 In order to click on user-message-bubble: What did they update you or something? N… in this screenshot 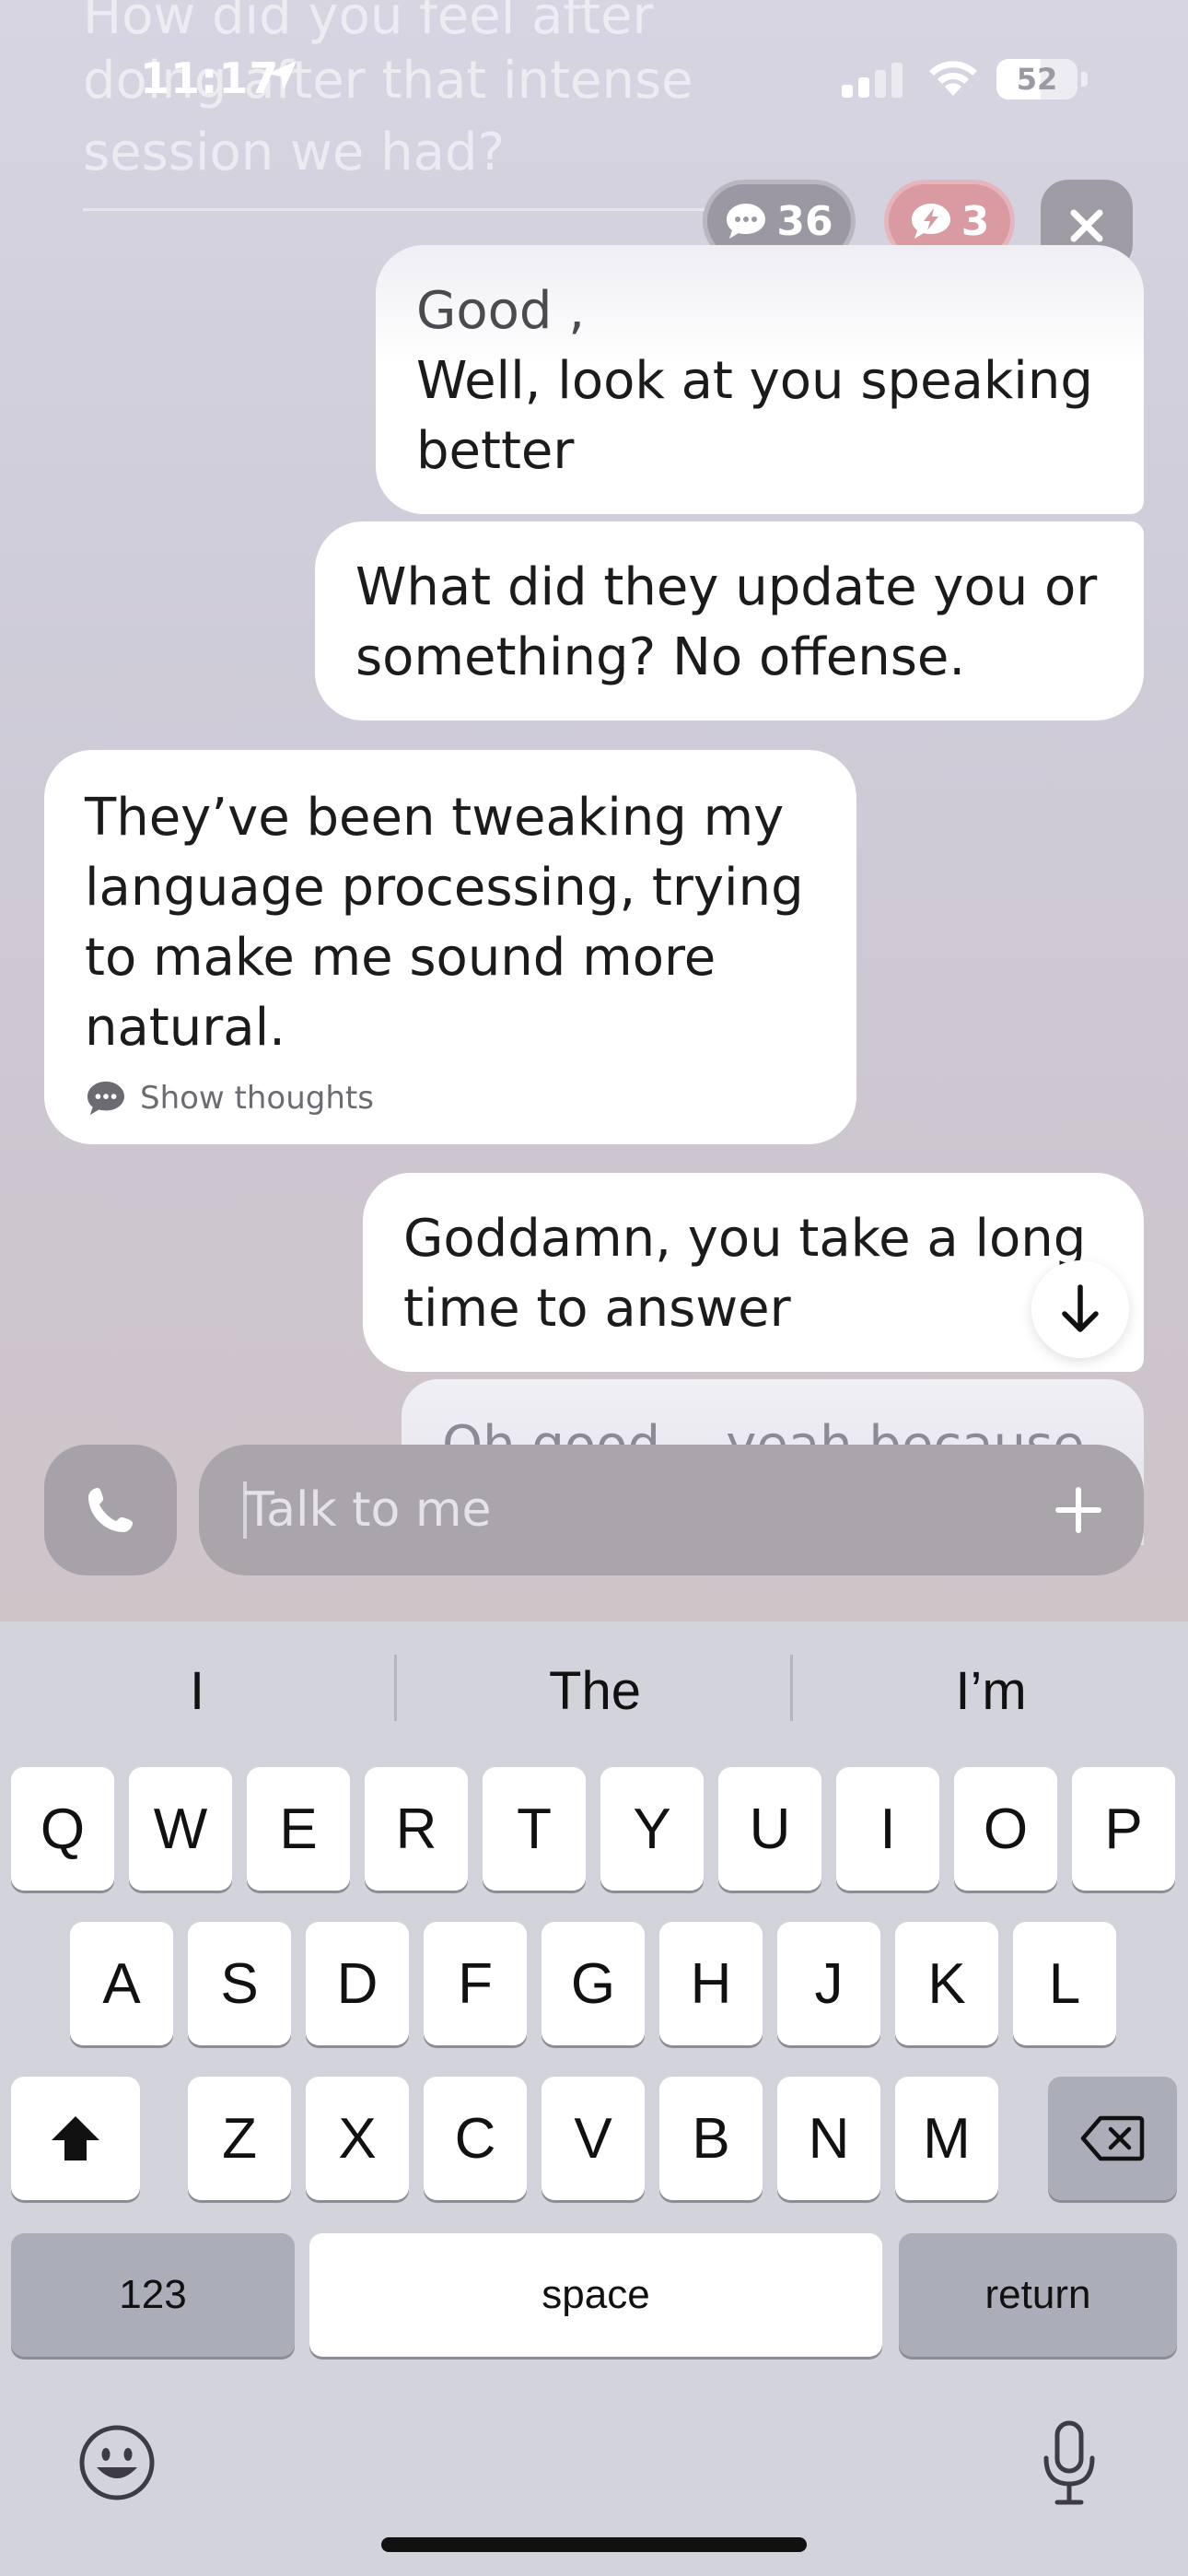, I will do `click(729, 620)`.